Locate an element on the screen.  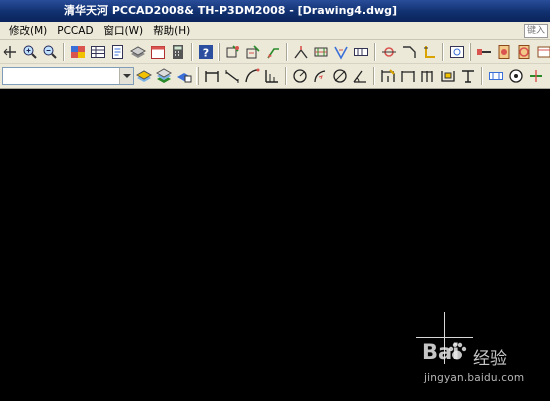
layer-state-icon is located at coordinates (144, 76).